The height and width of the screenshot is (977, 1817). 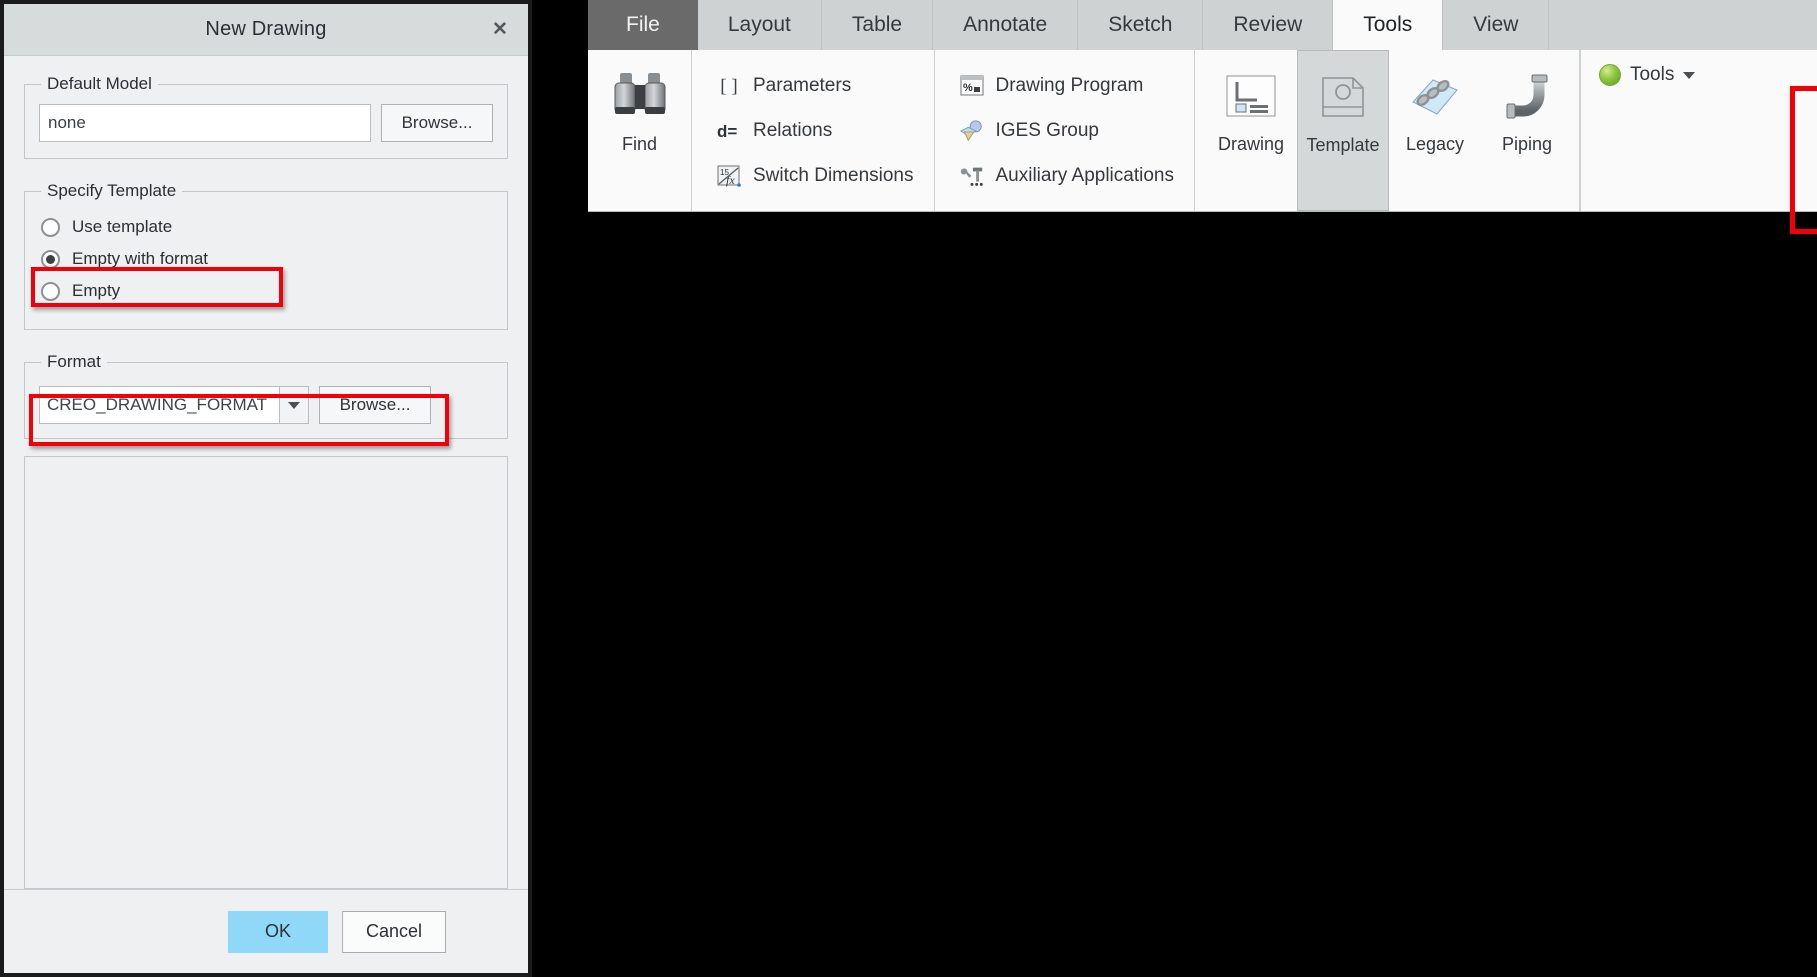 I want to click on drawing-button-label: Drawing, so click(x=1250, y=144).